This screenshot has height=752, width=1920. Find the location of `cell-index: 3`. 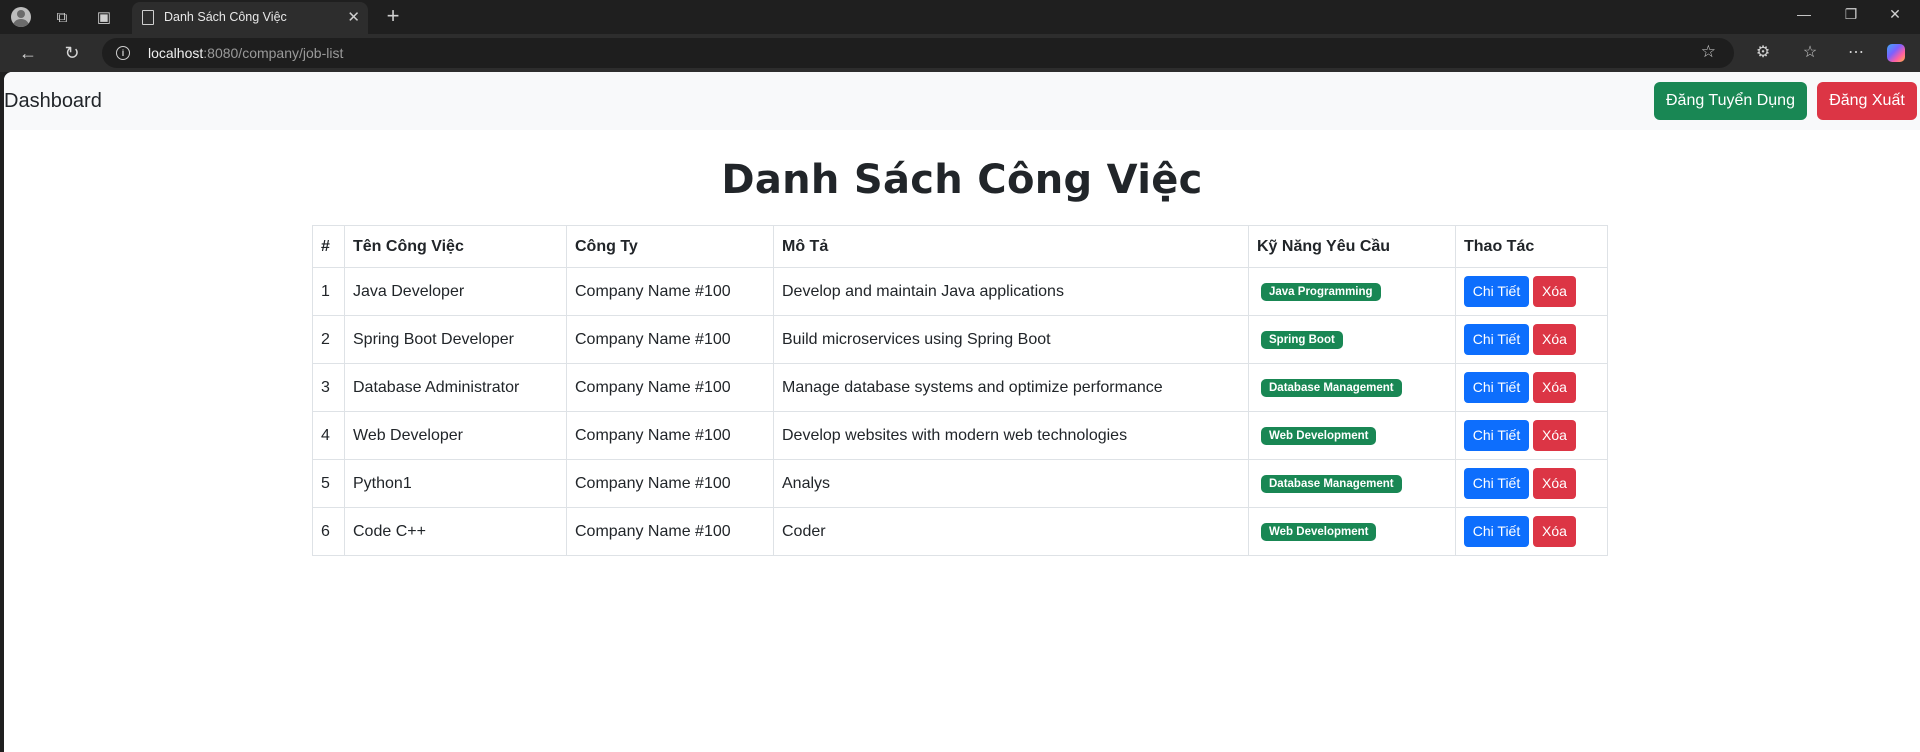

cell-index: 3 is located at coordinates (328, 387).